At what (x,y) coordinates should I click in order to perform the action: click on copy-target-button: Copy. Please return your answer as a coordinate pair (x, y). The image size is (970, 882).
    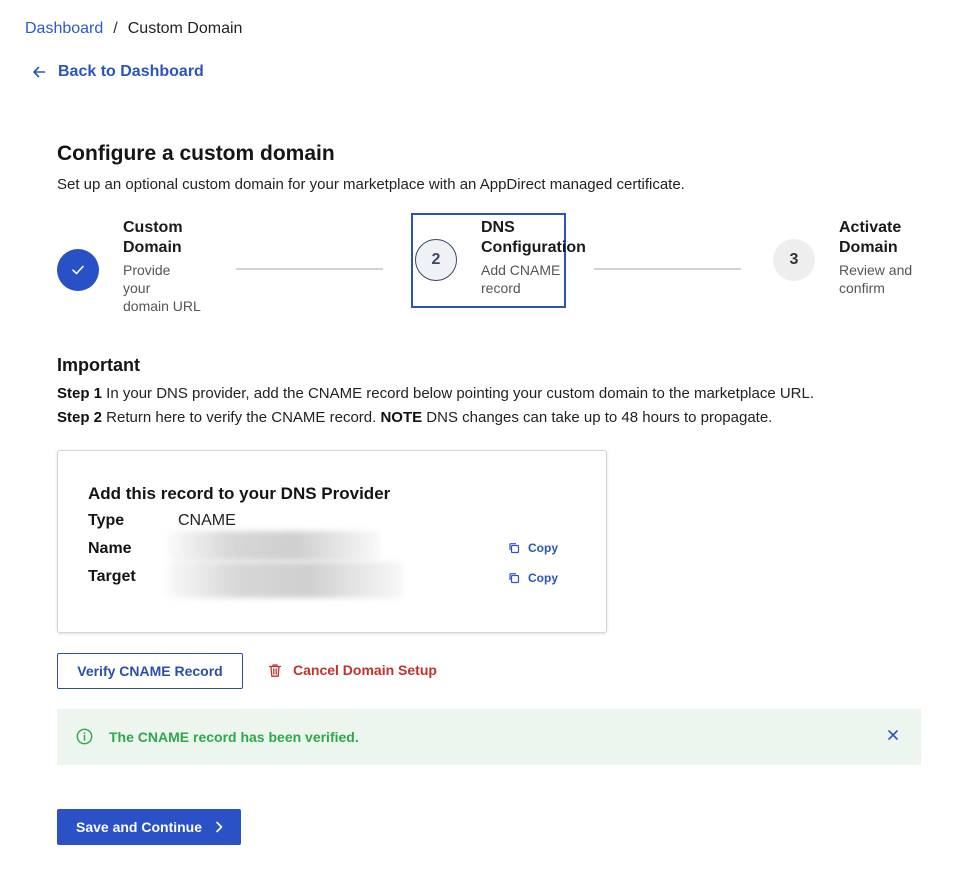
    Looking at the image, I should click on (533, 578).